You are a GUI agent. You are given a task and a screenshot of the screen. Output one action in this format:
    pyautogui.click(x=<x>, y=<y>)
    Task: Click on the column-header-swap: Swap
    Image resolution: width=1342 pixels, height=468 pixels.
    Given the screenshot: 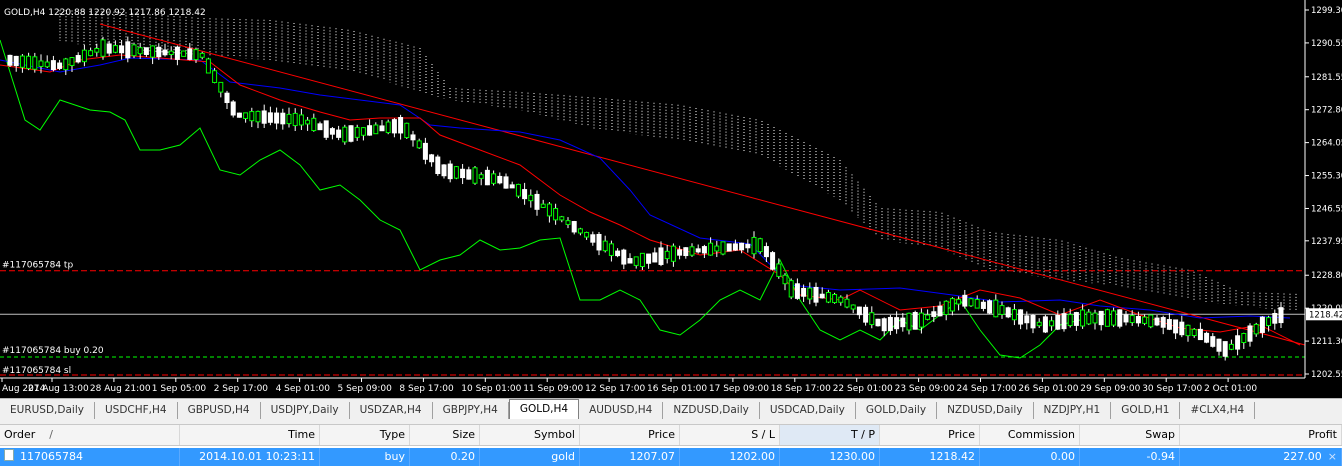 What is the action you would take?
    pyautogui.click(x=1130, y=435)
    